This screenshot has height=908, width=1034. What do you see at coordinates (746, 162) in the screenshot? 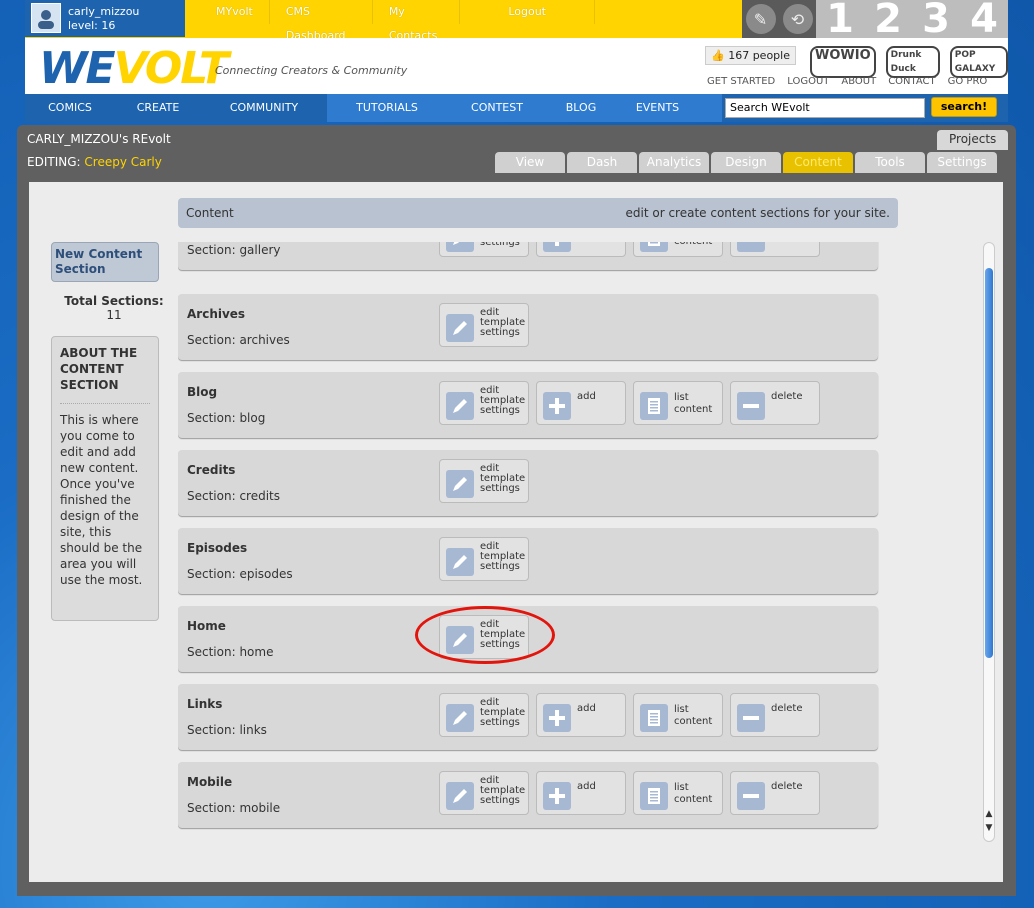
I see `tab-design: Design` at bounding box center [746, 162].